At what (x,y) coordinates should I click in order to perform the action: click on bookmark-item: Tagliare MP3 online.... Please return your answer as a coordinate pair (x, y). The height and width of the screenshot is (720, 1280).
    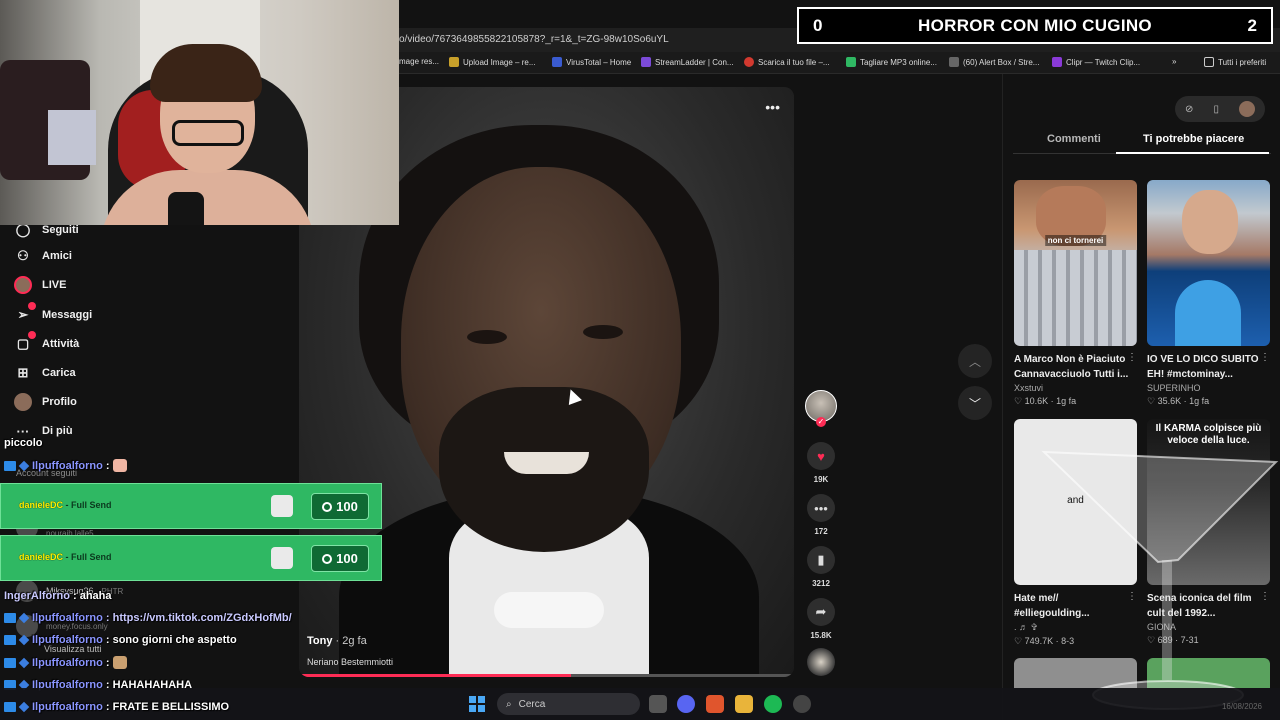
    Looking at the image, I should click on (891, 62).